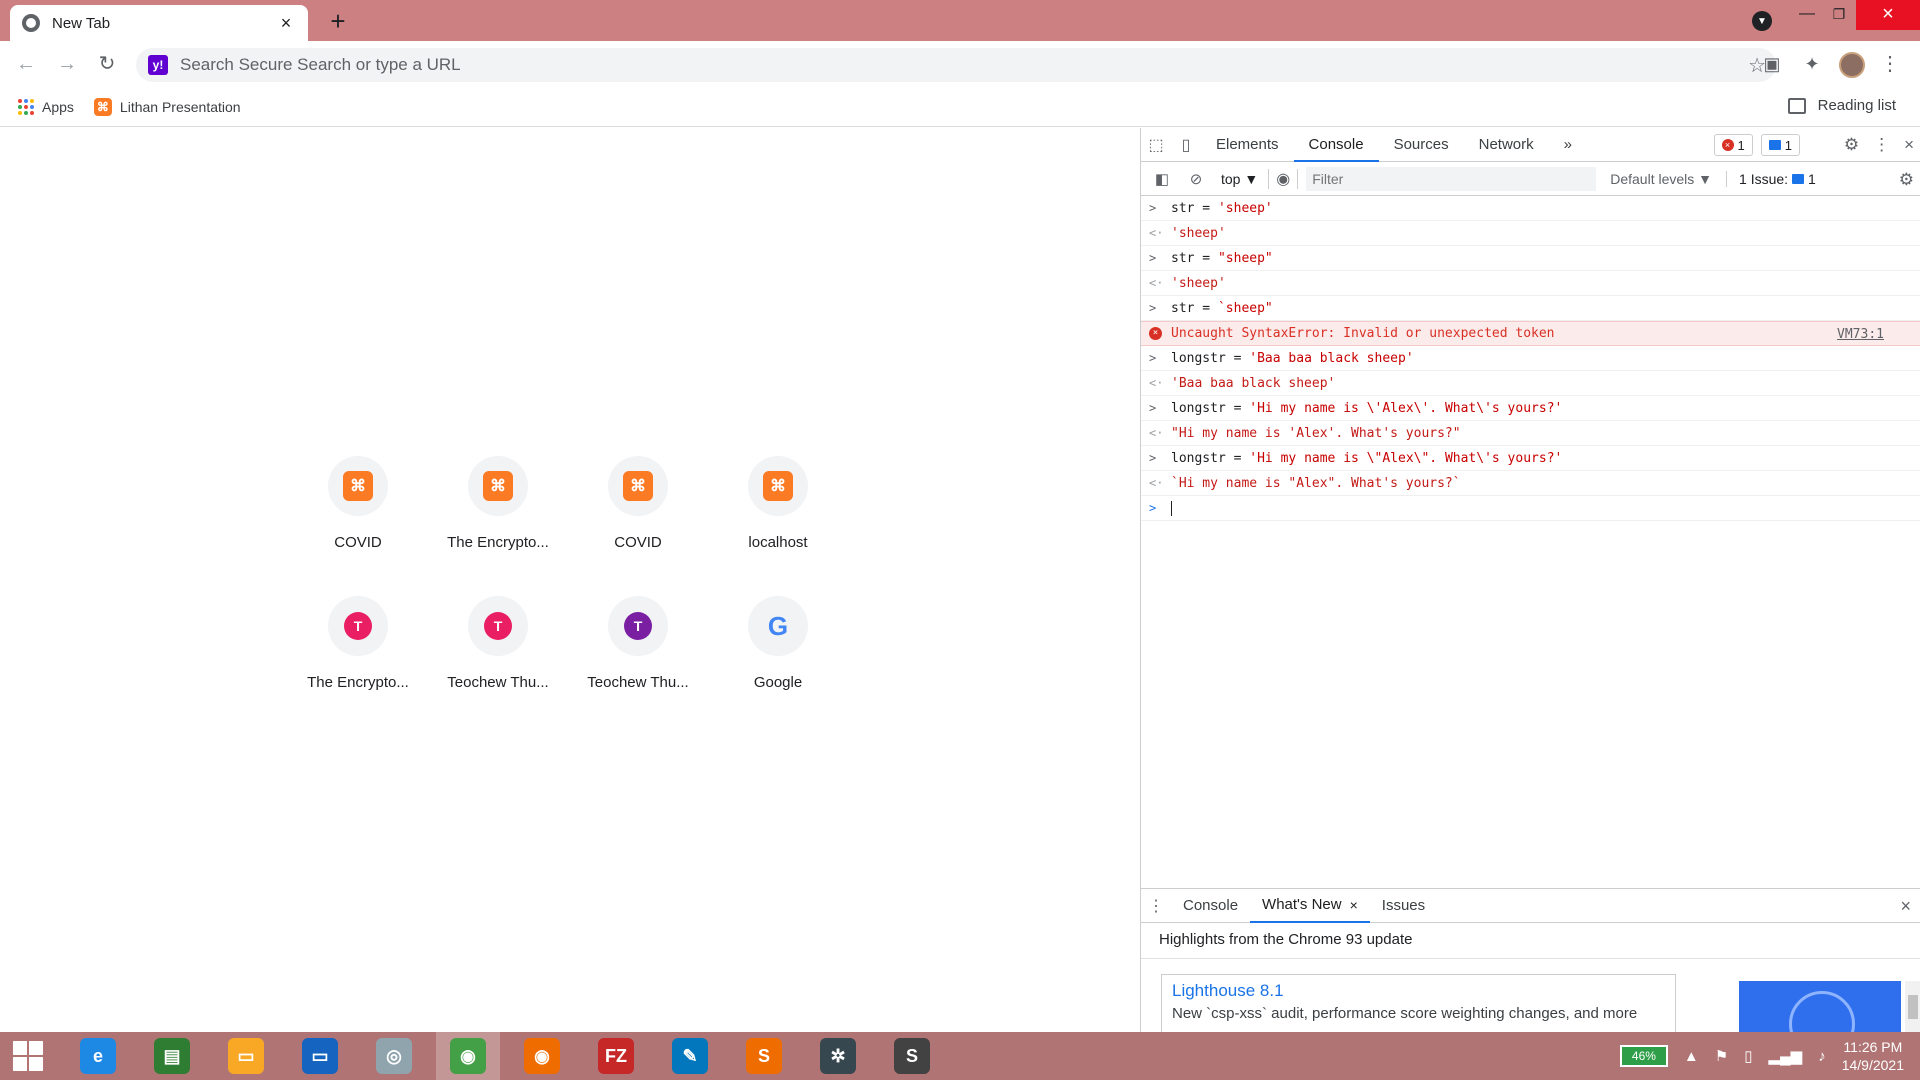 Image resolution: width=1920 pixels, height=1080 pixels. Describe the element at coordinates (107, 64) in the screenshot. I see `reload-icon: ↻` at that location.